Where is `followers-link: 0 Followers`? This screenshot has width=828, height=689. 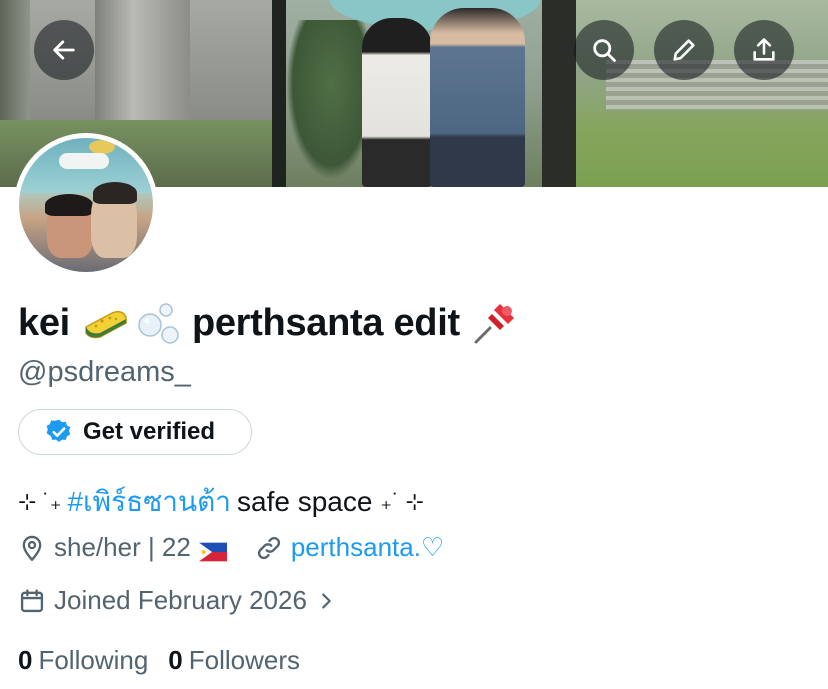 followers-link: 0 Followers is located at coordinates (234, 660).